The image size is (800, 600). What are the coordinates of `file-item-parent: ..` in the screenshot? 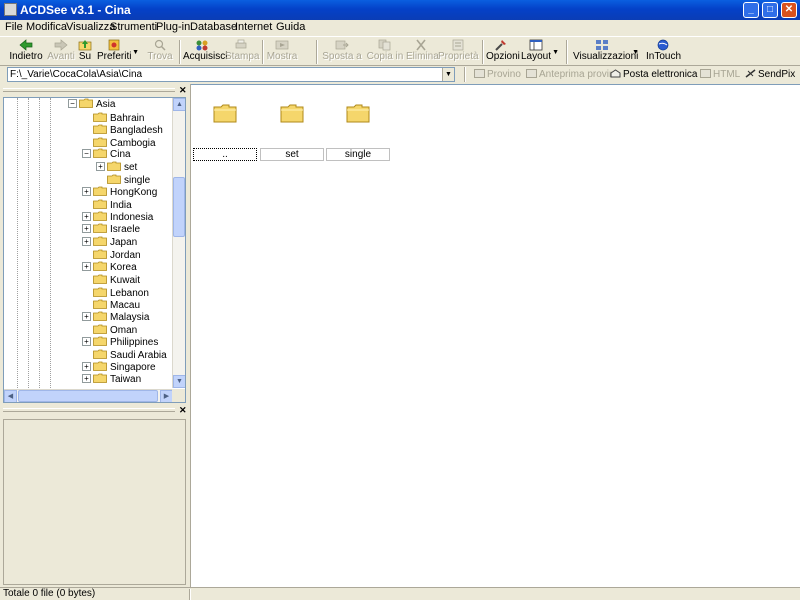 It's located at (225, 130).